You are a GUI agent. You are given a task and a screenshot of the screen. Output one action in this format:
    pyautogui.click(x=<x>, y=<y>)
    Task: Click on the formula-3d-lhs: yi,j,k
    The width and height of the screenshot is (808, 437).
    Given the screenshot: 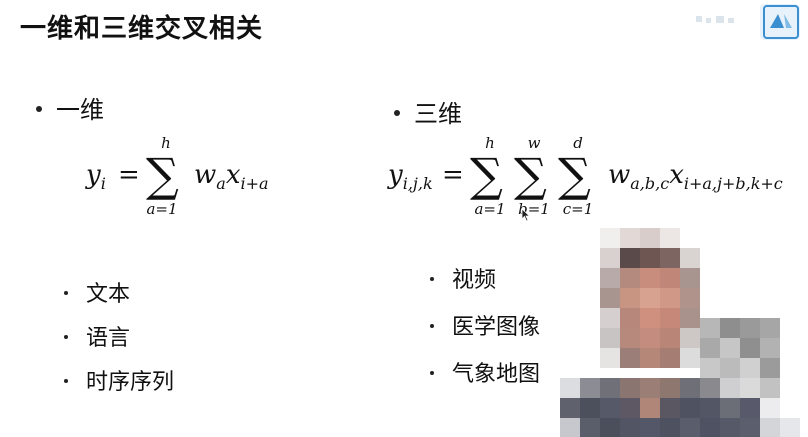 What is the action you would take?
    pyautogui.click(x=410, y=177)
    